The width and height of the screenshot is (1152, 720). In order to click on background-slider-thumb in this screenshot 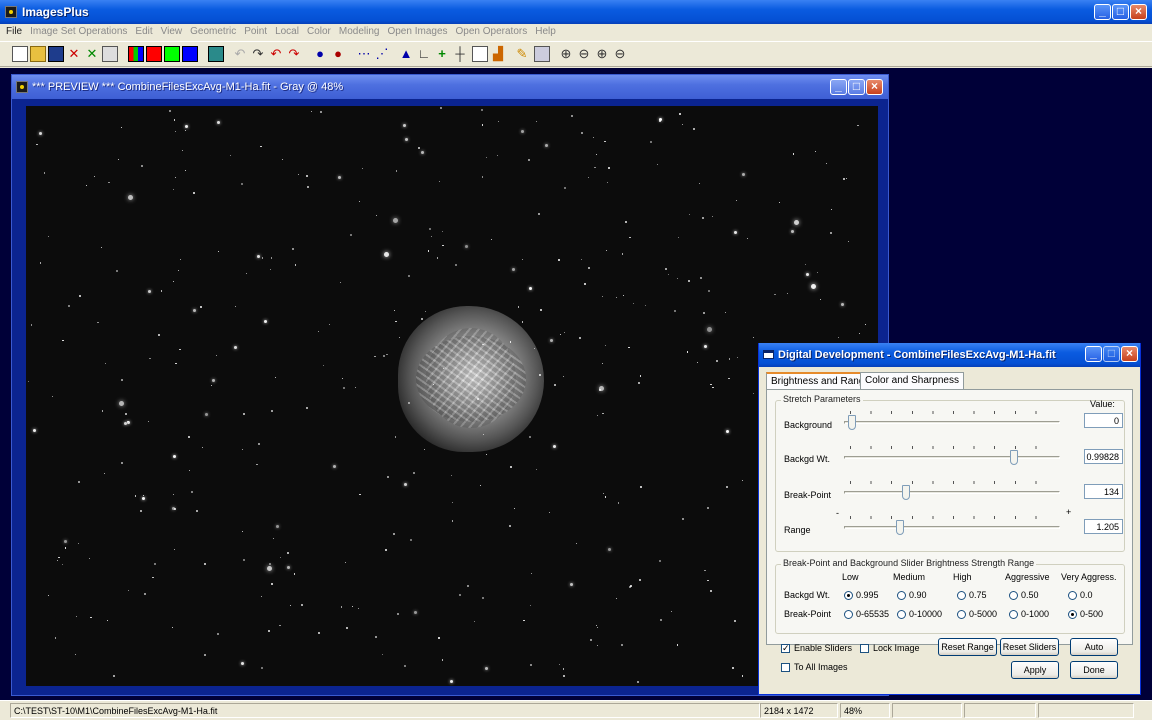, I will do `click(852, 422)`.